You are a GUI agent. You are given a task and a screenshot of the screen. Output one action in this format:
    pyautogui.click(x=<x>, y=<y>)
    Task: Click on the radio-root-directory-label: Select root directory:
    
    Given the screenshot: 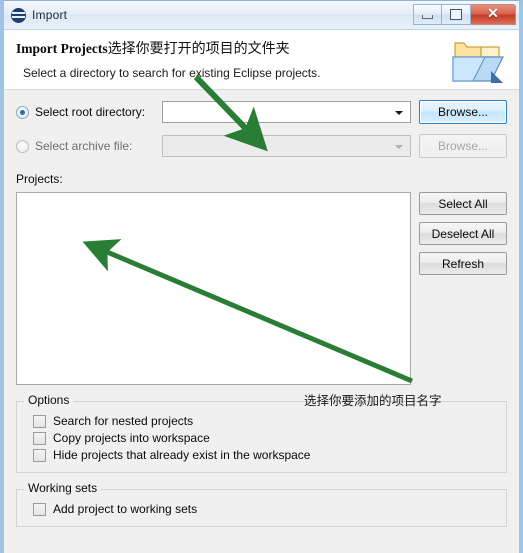 What is the action you would take?
    pyautogui.click(x=90, y=112)
    